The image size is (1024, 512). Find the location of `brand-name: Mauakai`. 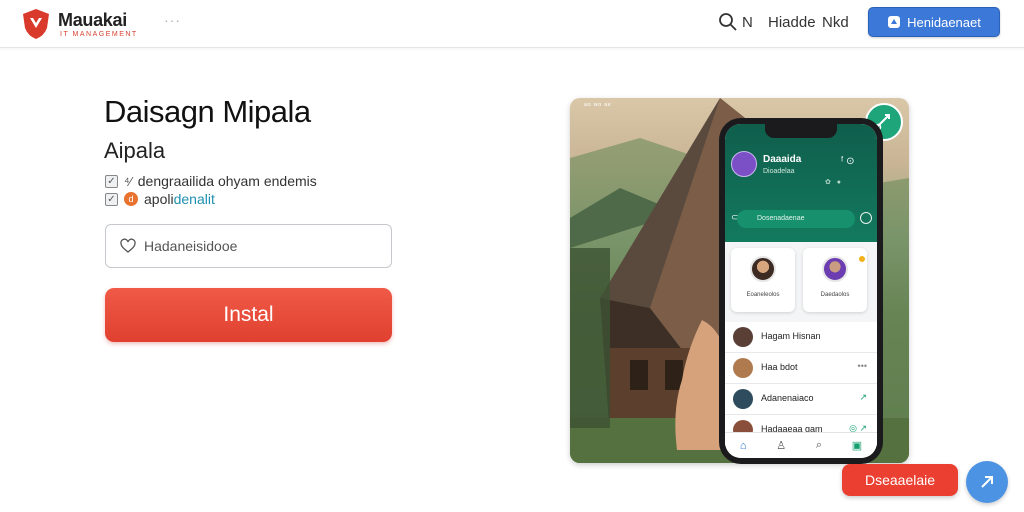

brand-name: Mauakai is located at coordinates (92, 20).